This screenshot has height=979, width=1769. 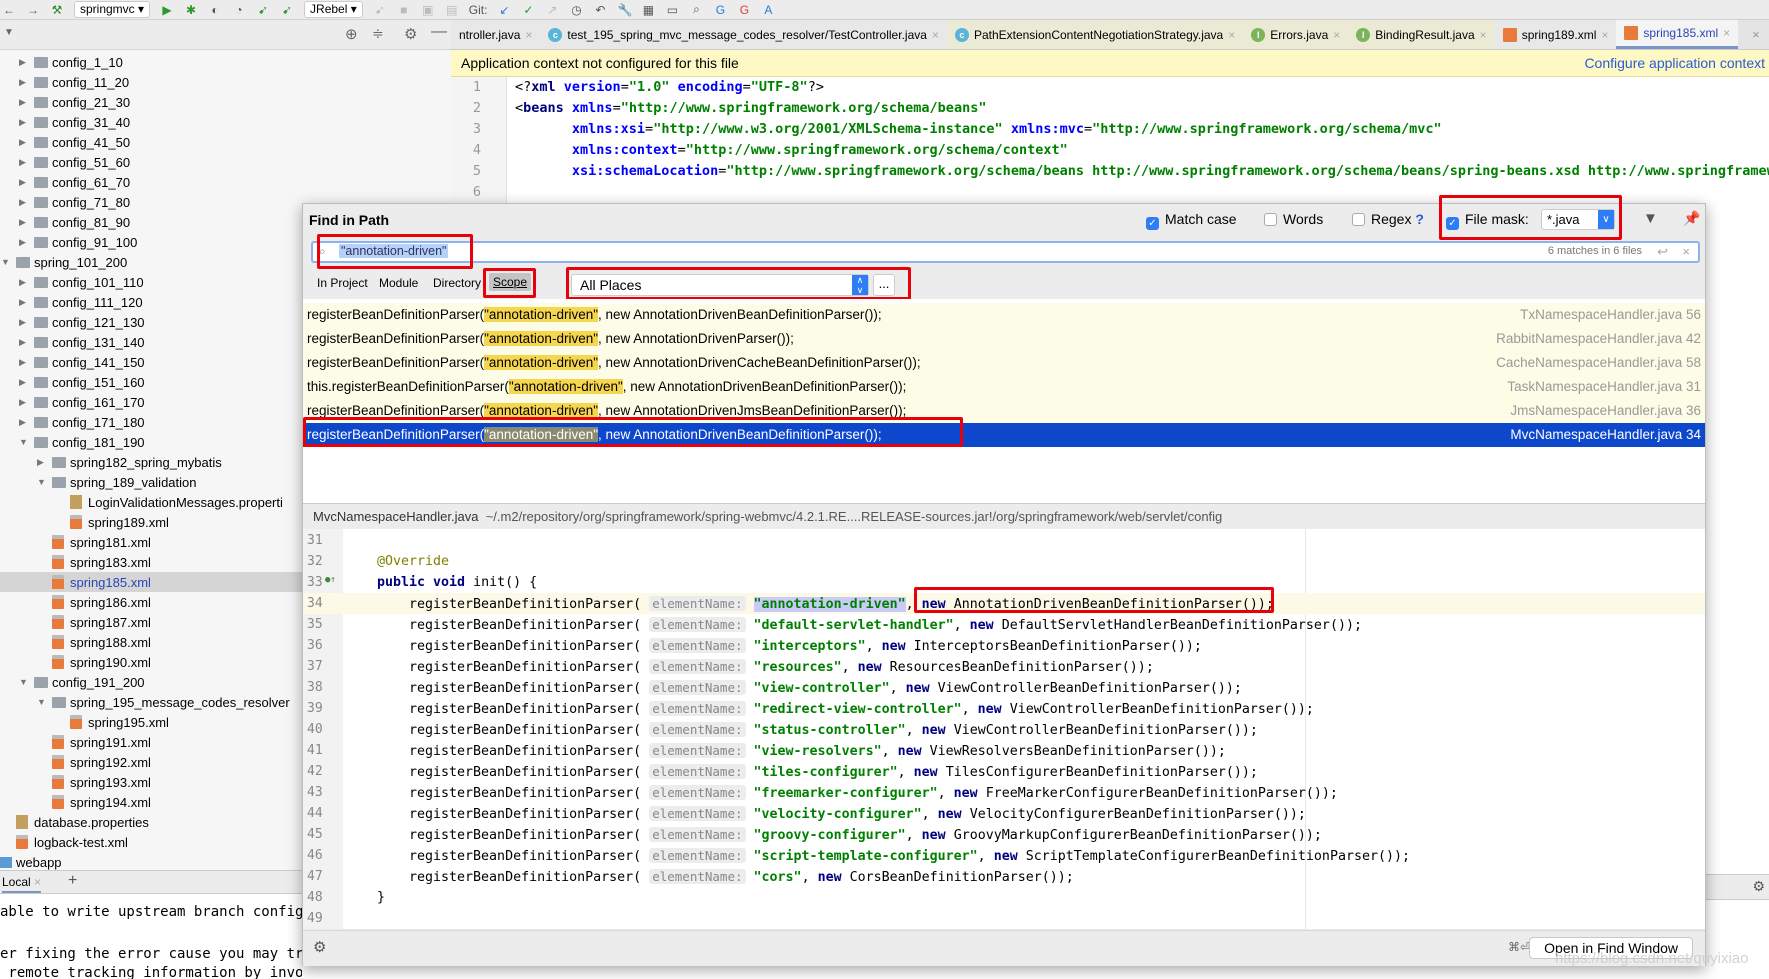 I want to click on tree-item: ▶ config_11_20, so click(x=225, y=82).